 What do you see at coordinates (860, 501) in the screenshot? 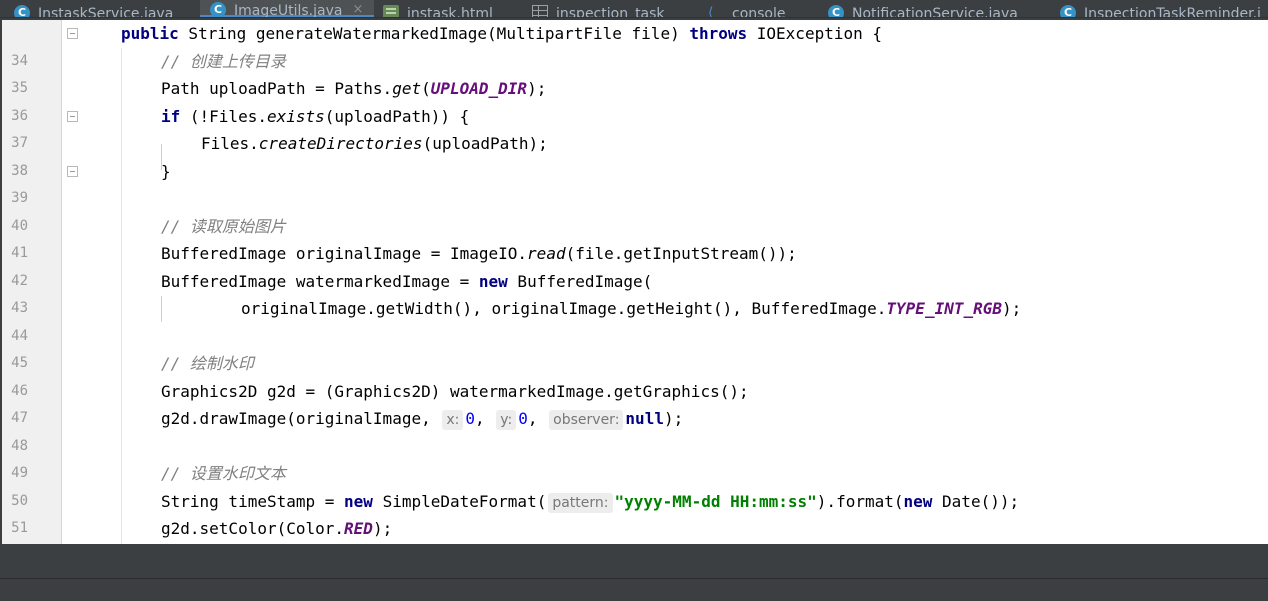
I see `code-token: ).format(` at bounding box center [860, 501].